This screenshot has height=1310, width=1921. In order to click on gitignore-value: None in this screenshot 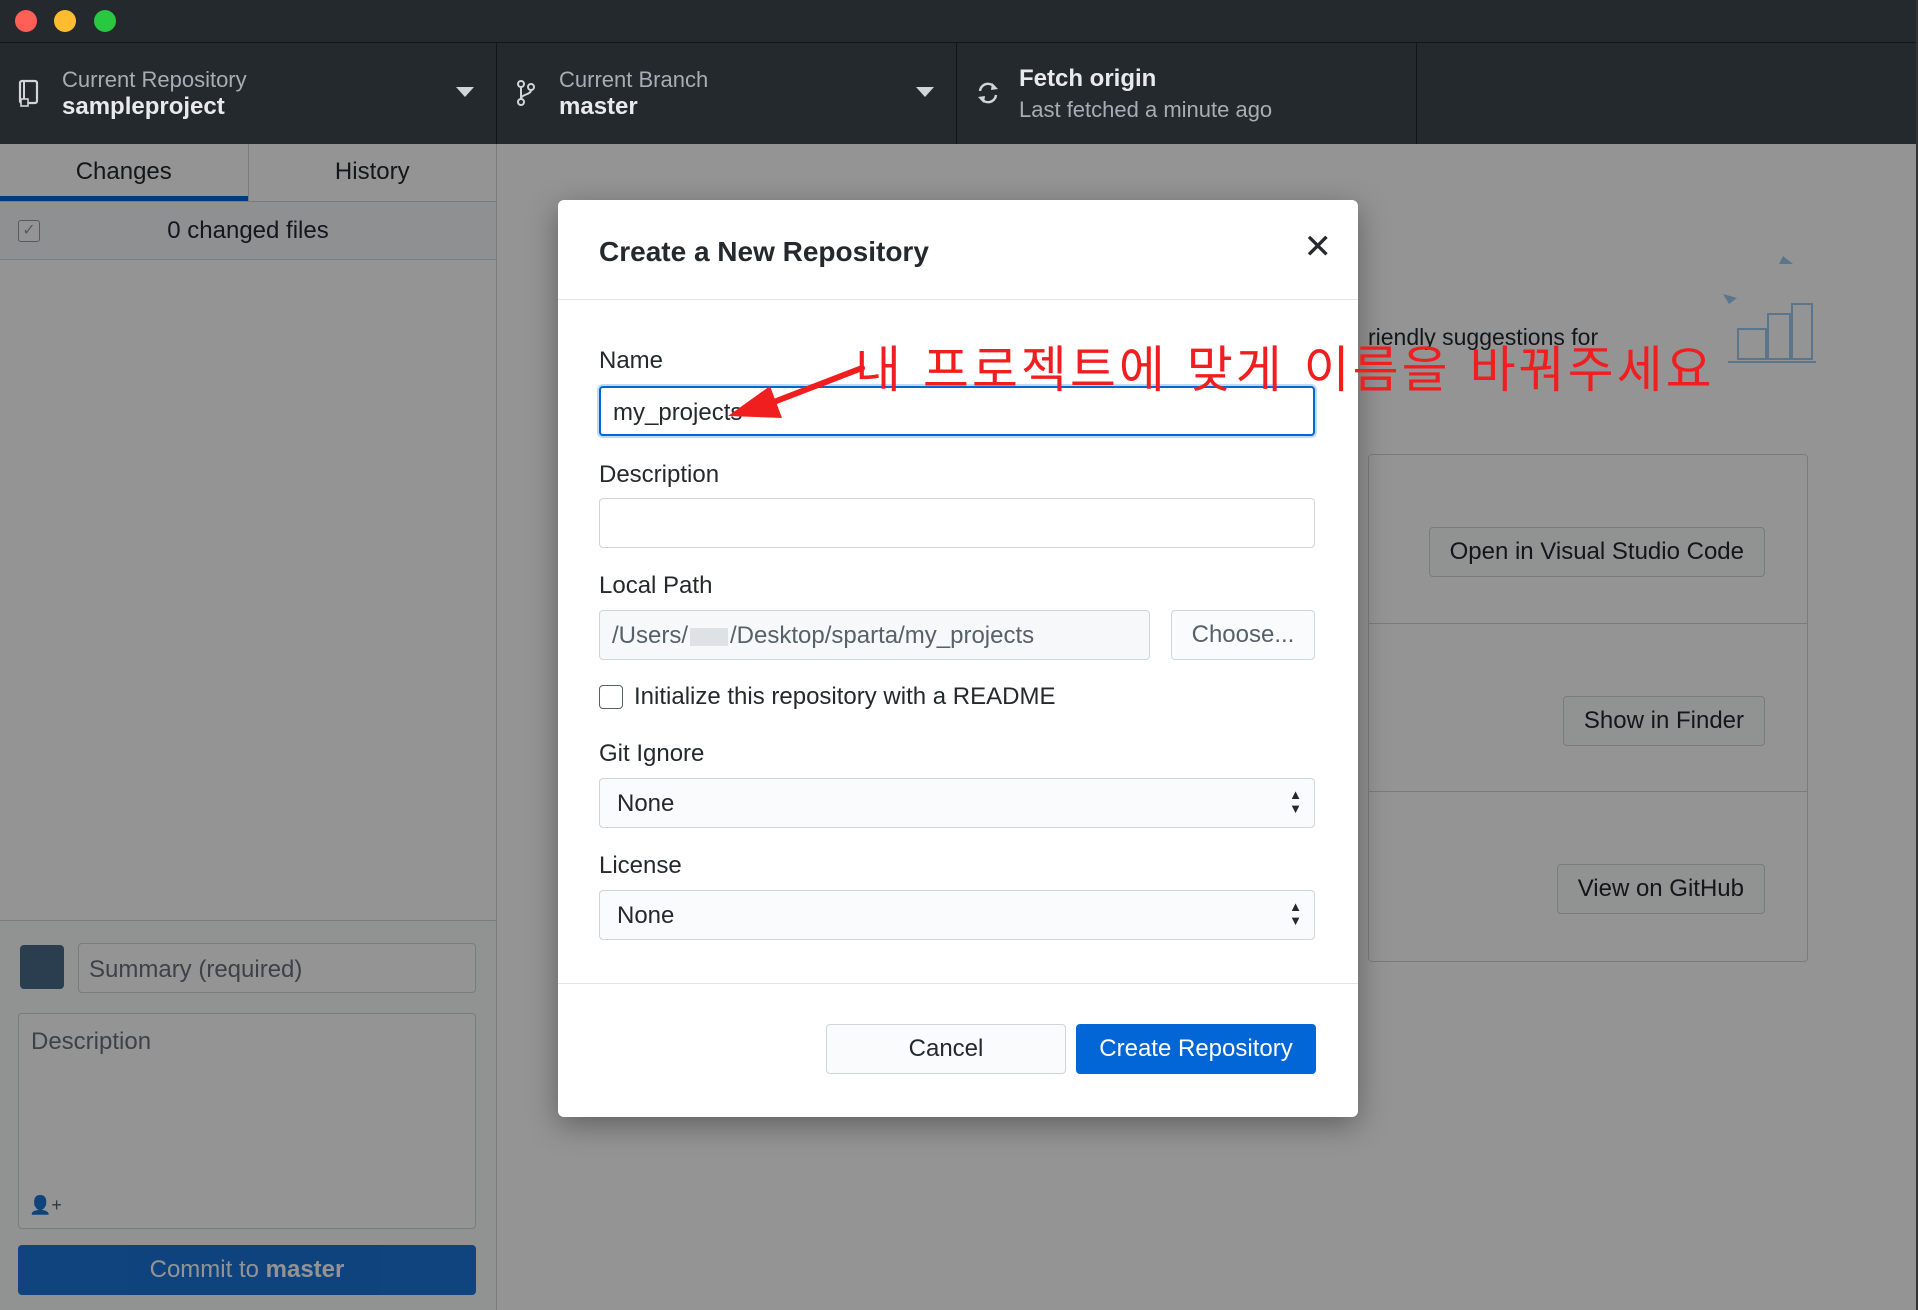, I will do `click(646, 803)`.